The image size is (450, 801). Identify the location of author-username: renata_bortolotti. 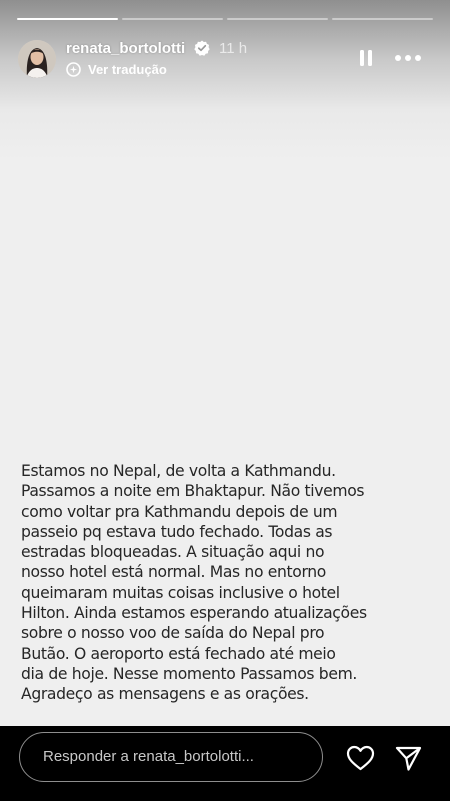
(125, 48).